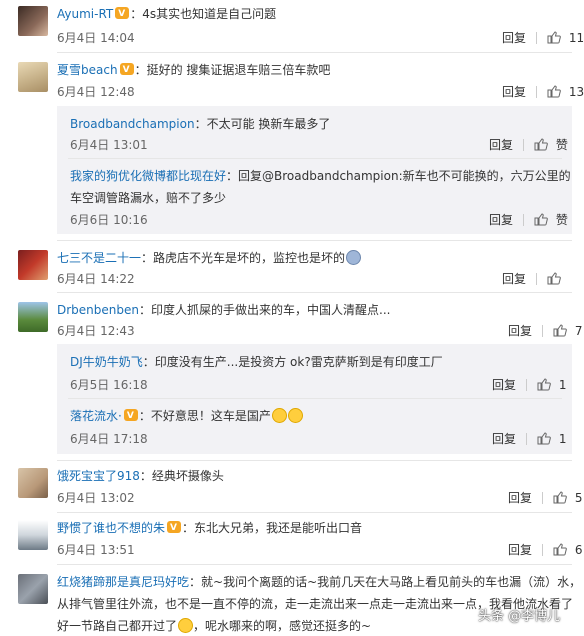 The image size is (584, 636). What do you see at coordinates (85, 14) in the screenshot?
I see `username: Ayumi-RT` at bounding box center [85, 14].